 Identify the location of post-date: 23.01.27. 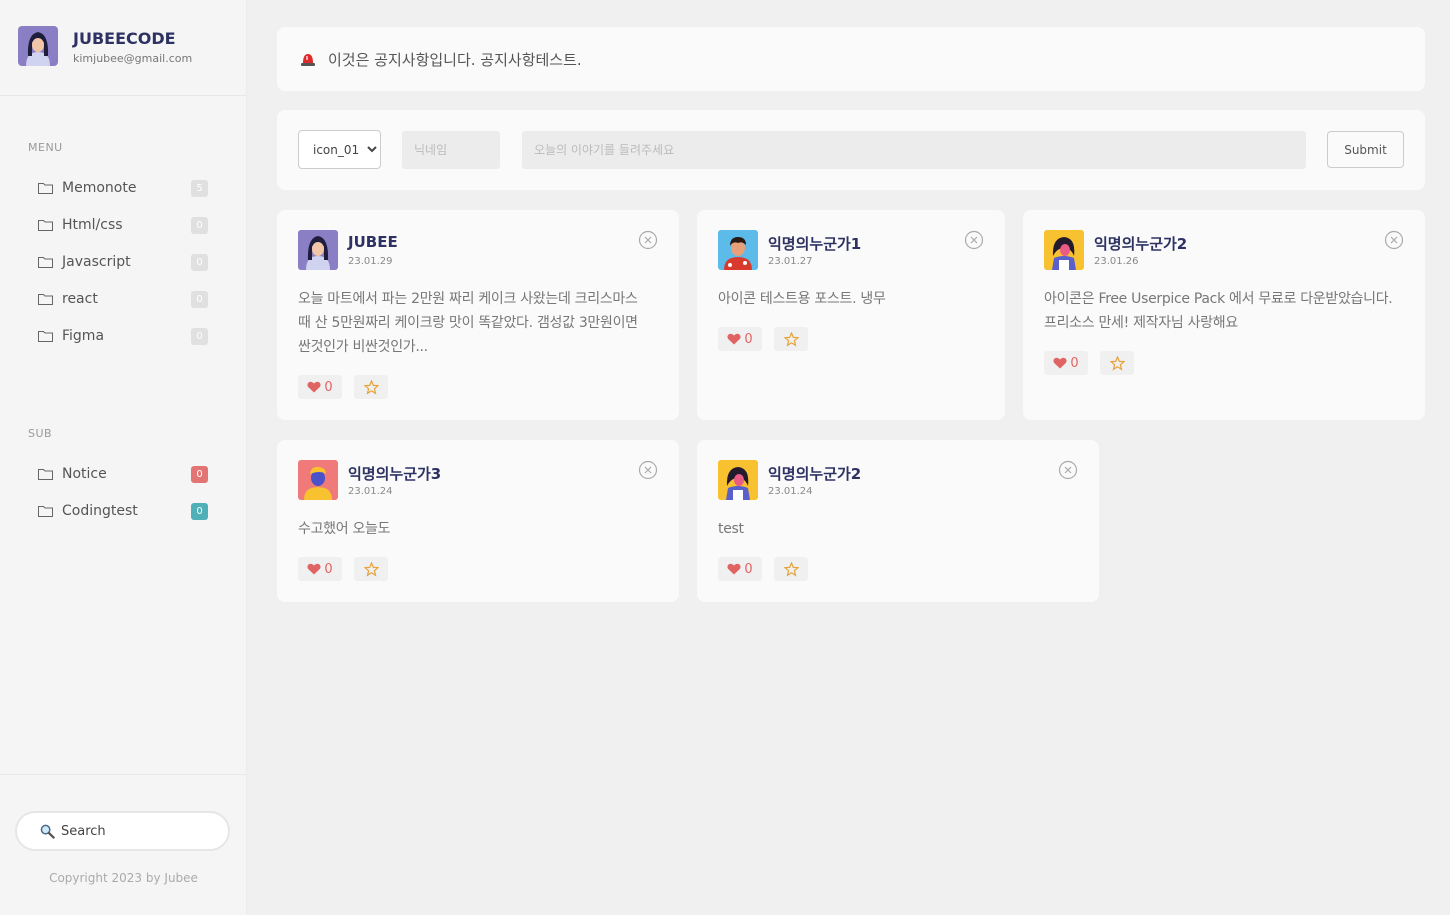
(790, 261).